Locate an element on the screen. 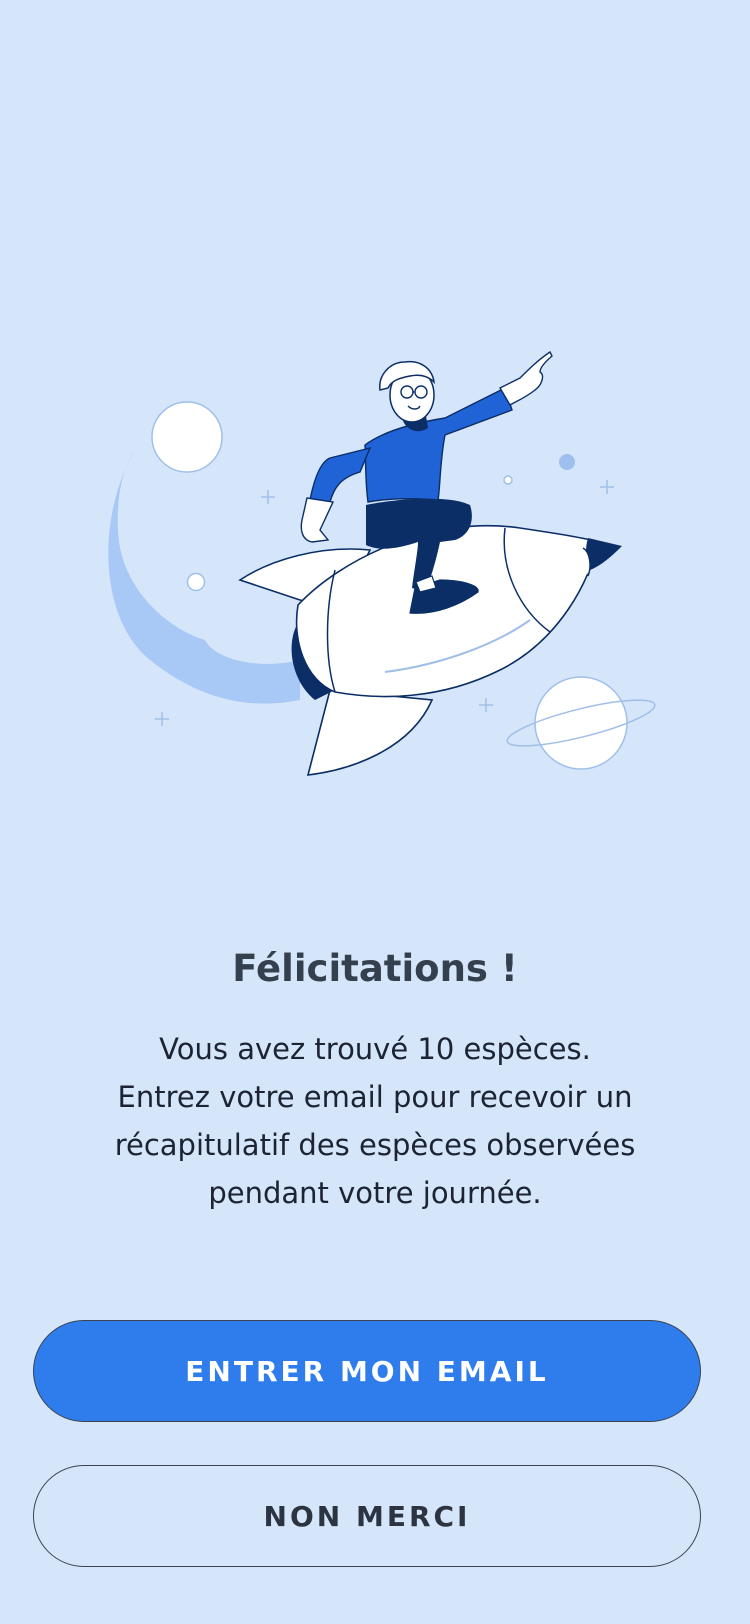 The image size is (750, 1624). rocket-nose is located at coordinates (603, 554).